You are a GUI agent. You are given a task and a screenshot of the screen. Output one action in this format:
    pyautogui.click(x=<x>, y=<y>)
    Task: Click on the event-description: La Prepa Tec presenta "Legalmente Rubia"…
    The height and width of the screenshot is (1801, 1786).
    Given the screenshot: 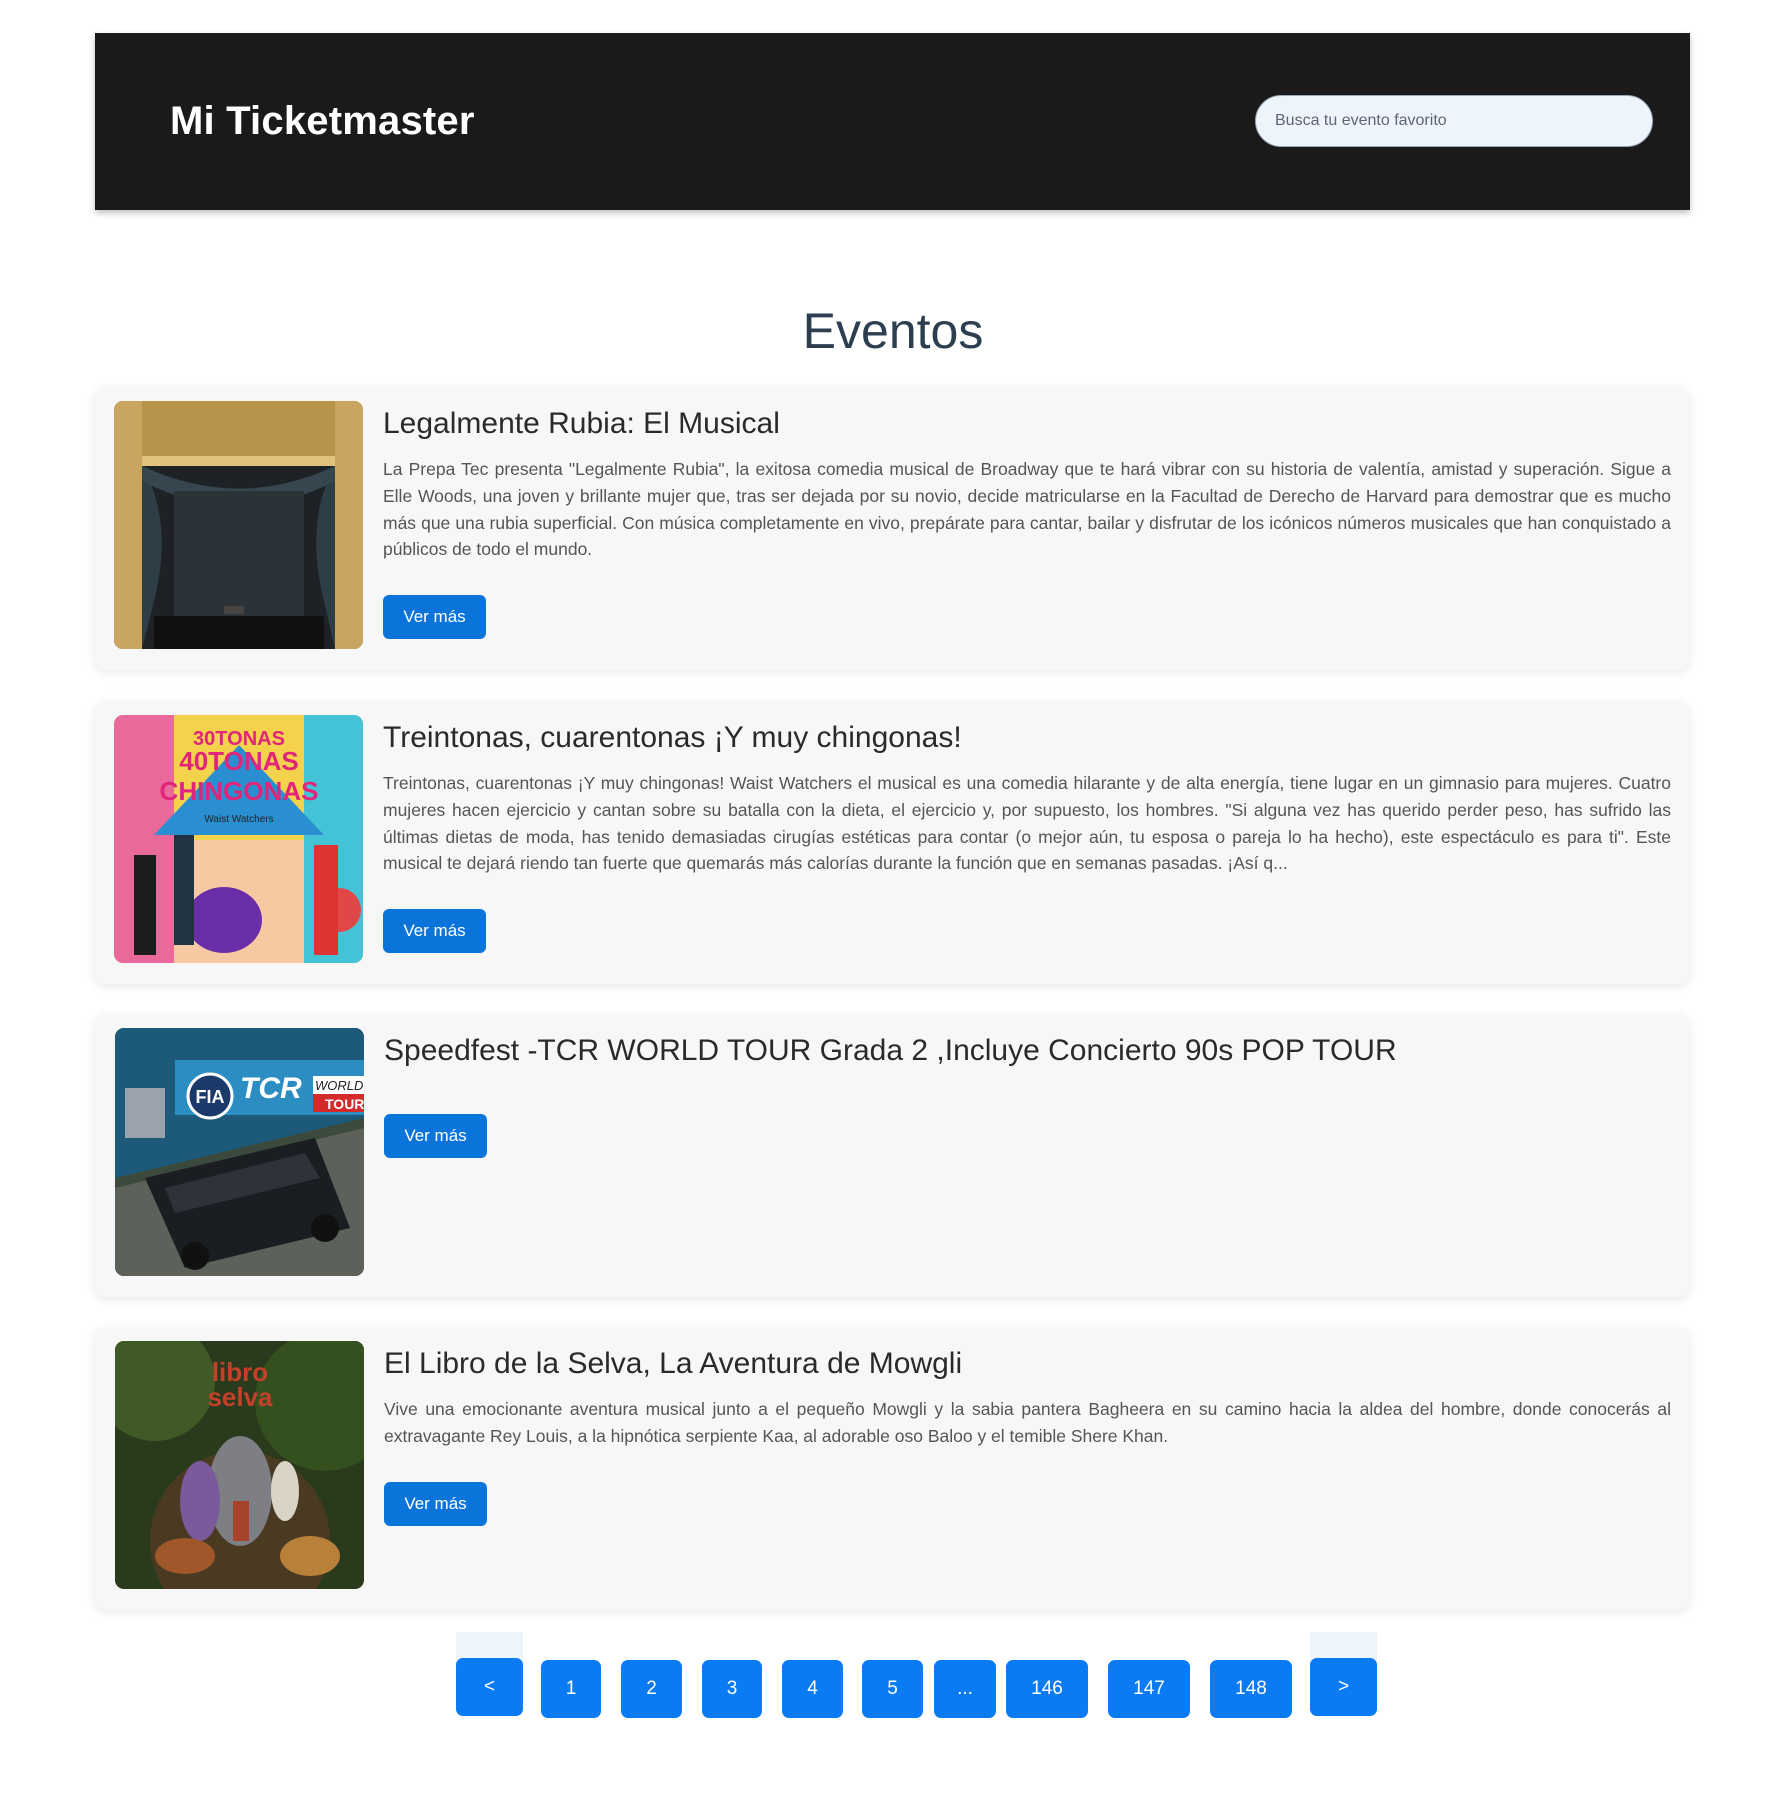 What is the action you would take?
    pyautogui.click(x=1027, y=509)
    